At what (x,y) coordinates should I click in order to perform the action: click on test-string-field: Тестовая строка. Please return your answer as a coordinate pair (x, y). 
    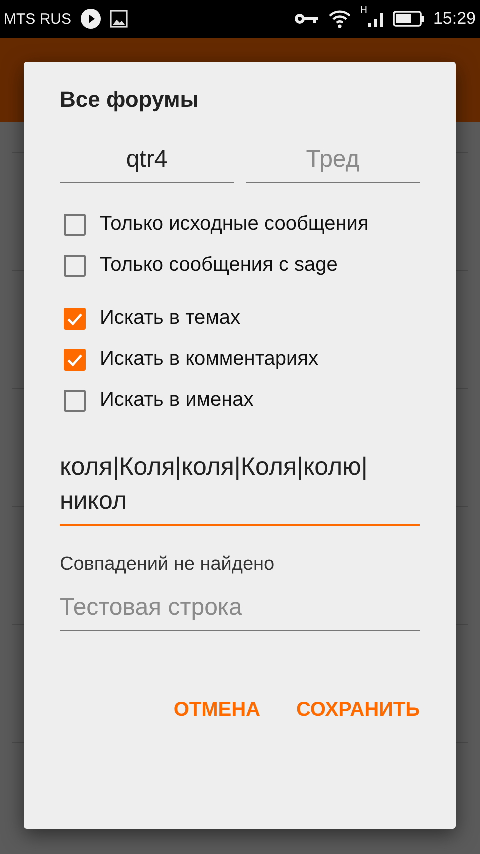
    Looking at the image, I should click on (240, 610).